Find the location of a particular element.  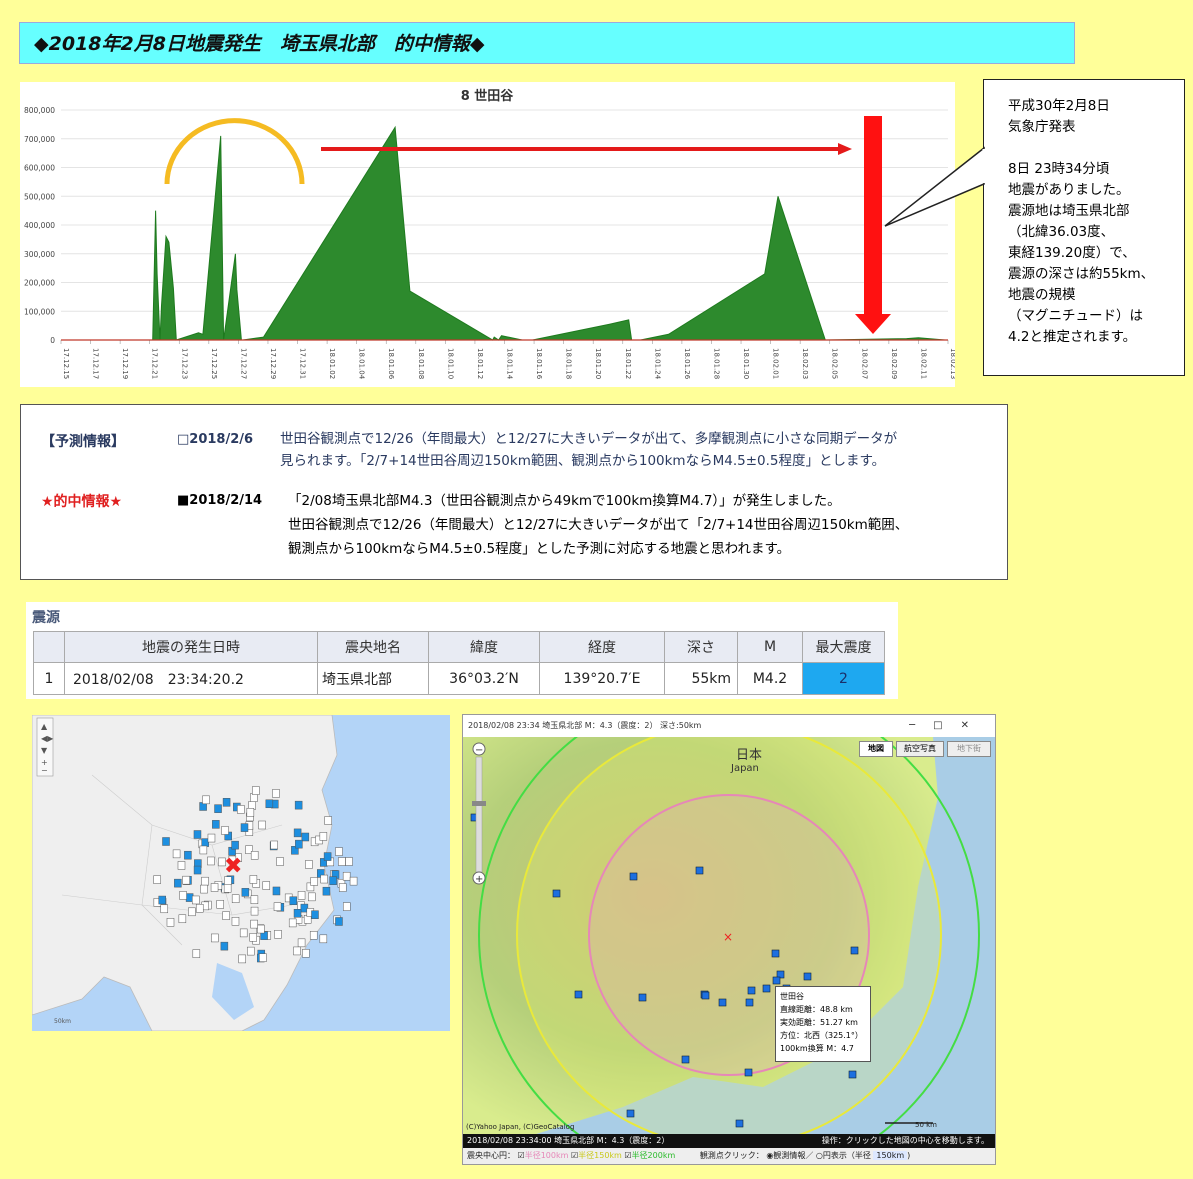

cell-longitude: 139°20.7′E is located at coordinates (602, 678).